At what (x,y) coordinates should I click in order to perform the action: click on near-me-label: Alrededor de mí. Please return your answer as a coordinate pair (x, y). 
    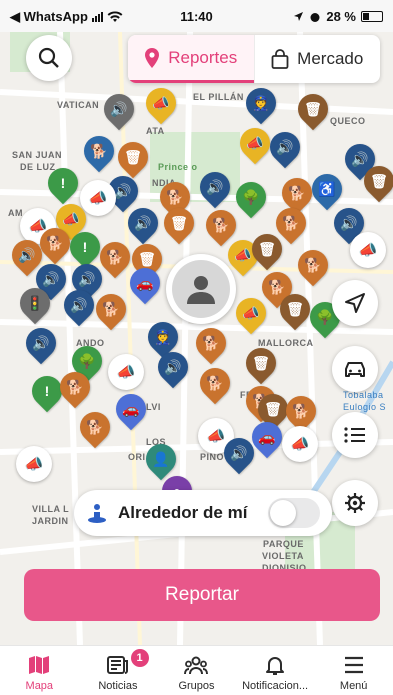
    Looking at the image, I should click on (183, 512).